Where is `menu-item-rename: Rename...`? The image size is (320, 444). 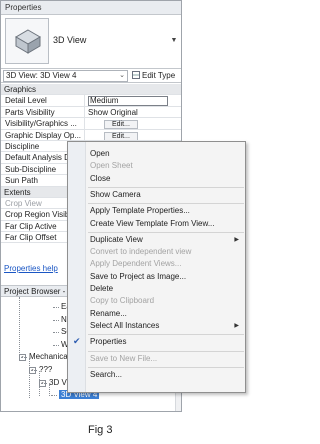
menu-item-rename: Rename... is located at coordinates (108, 313).